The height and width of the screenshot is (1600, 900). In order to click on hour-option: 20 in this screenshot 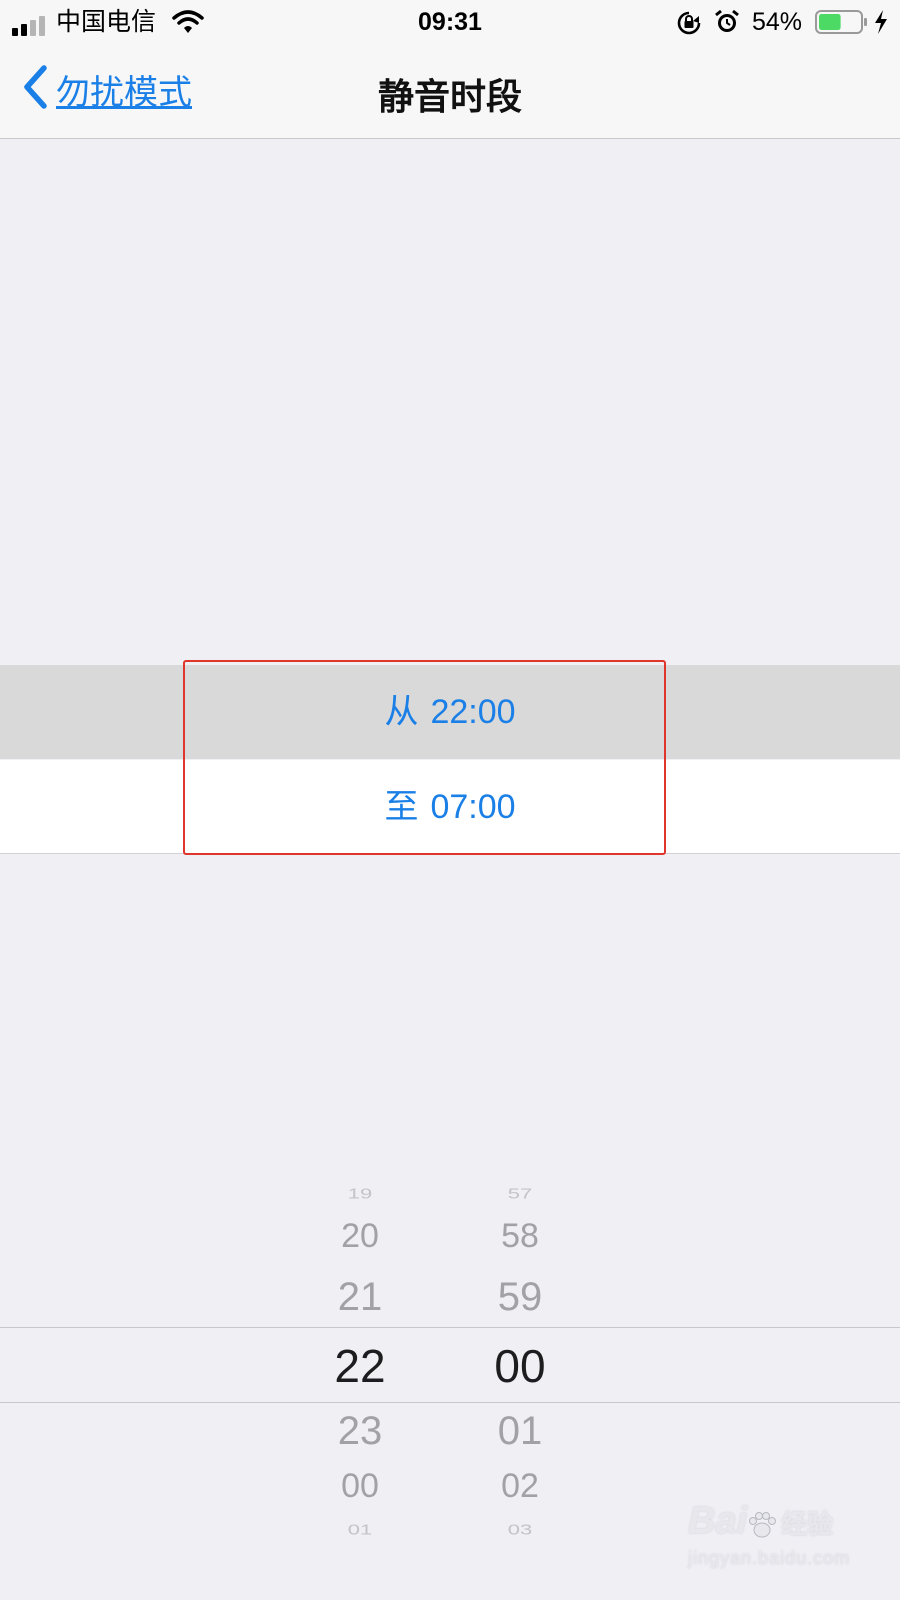, I will do `click(360, 1236)`.